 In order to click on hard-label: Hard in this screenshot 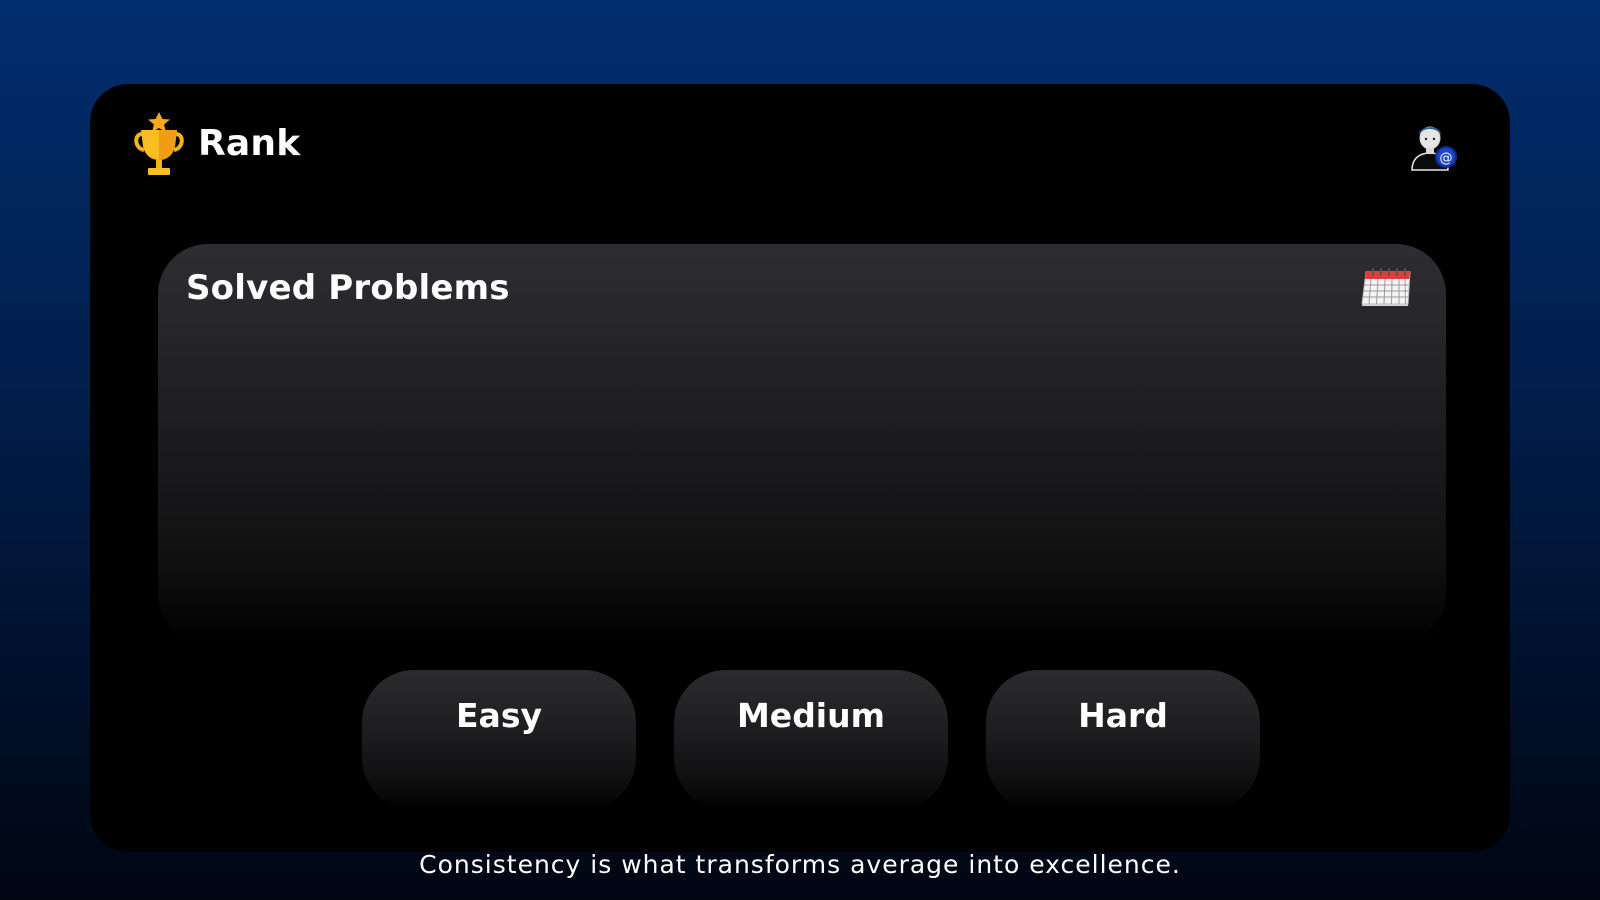, I will do `click(1123, 715)`.